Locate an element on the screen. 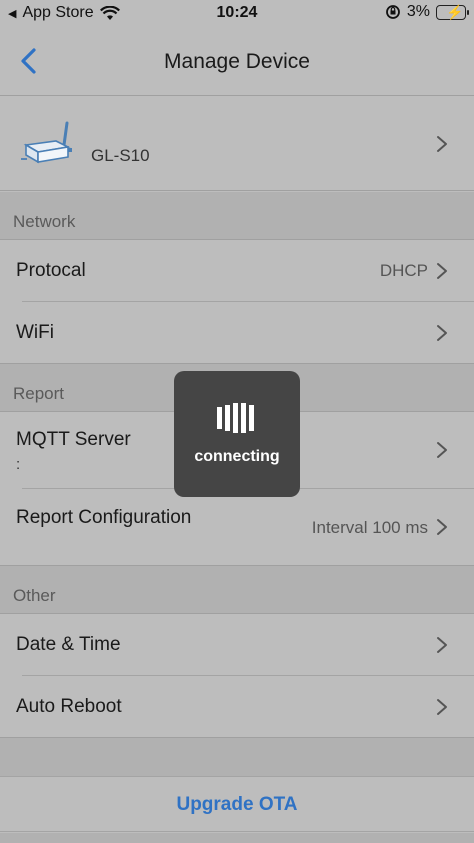 The width and height of the screenshot is (474, 843). row-value: DHCP is located at coordinates (403, 270).